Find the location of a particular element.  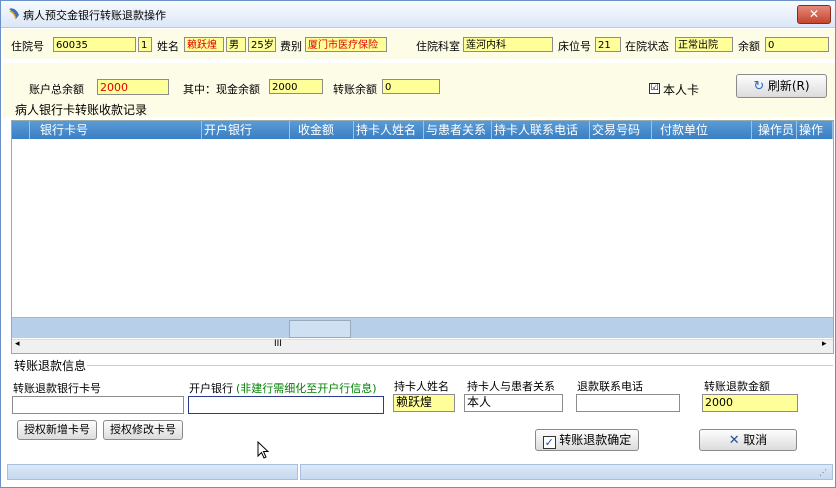

holder-relation-label: 持卡人与患者关系 is located at coordinates (511, 386).